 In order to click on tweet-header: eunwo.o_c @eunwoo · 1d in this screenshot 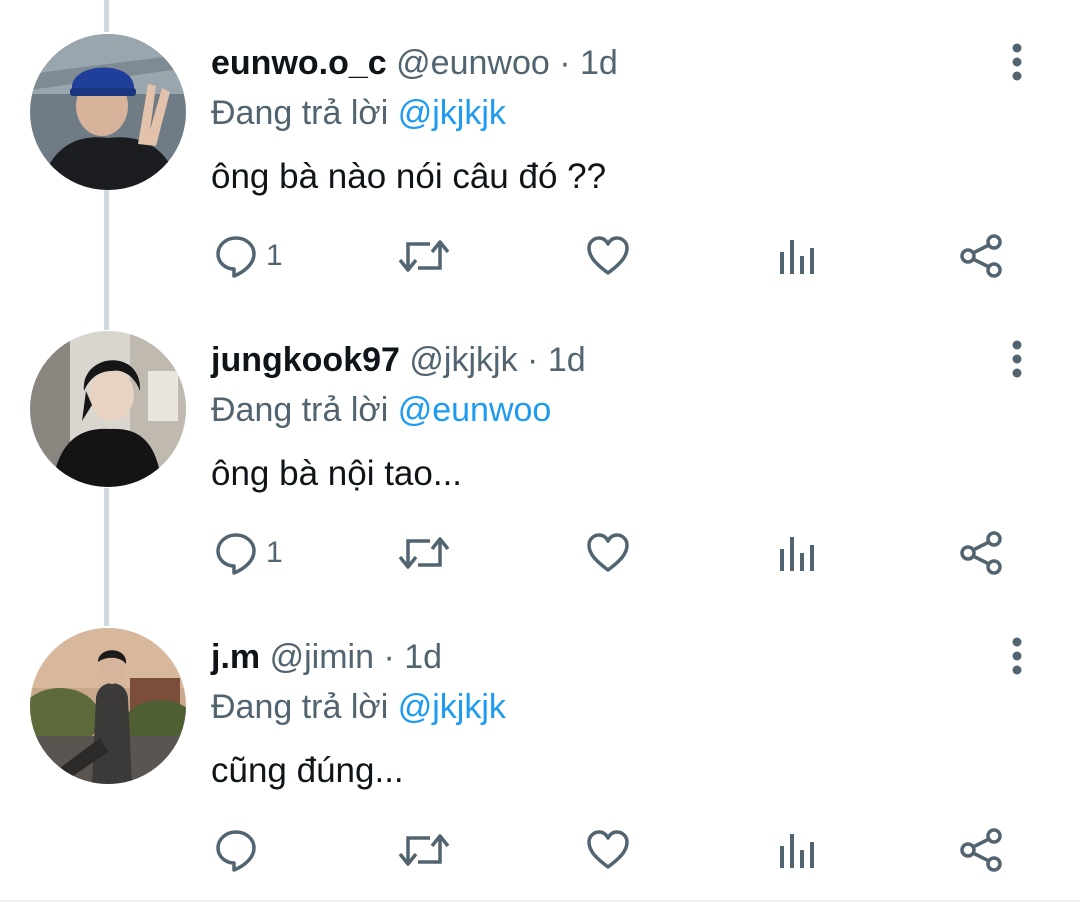, I will do `click(414, 63)`.